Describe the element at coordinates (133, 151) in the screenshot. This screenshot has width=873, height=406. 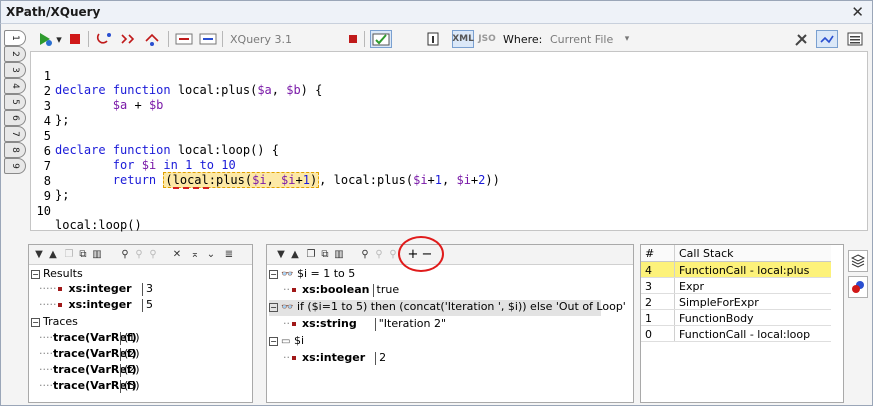
I see `code-line: 6 for $i in 1 to 10` at that location.